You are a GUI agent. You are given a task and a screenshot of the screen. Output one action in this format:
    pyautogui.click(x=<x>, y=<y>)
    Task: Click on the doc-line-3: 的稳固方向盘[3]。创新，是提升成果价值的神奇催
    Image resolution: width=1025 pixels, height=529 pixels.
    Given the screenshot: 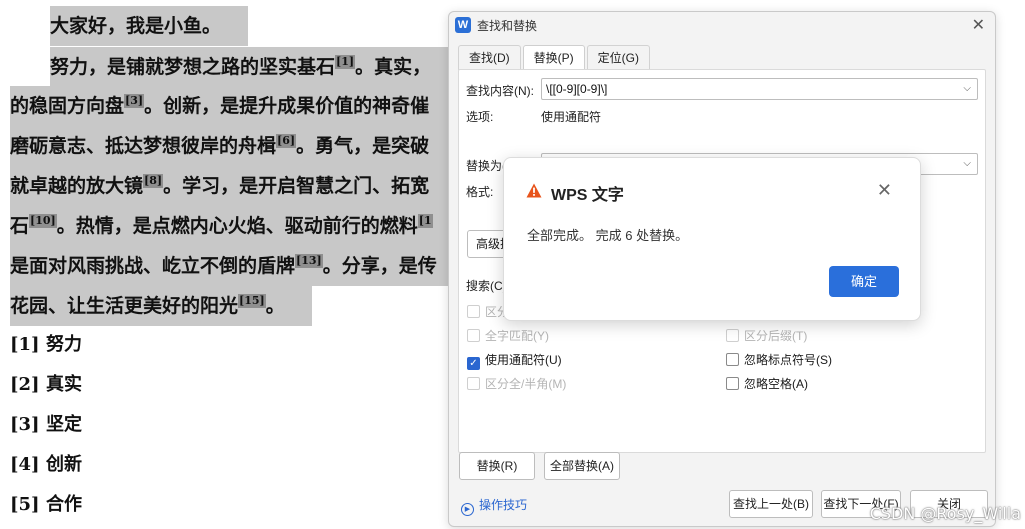 What is the action you would take?
    pyautogui.click(x=230, y=106)
    